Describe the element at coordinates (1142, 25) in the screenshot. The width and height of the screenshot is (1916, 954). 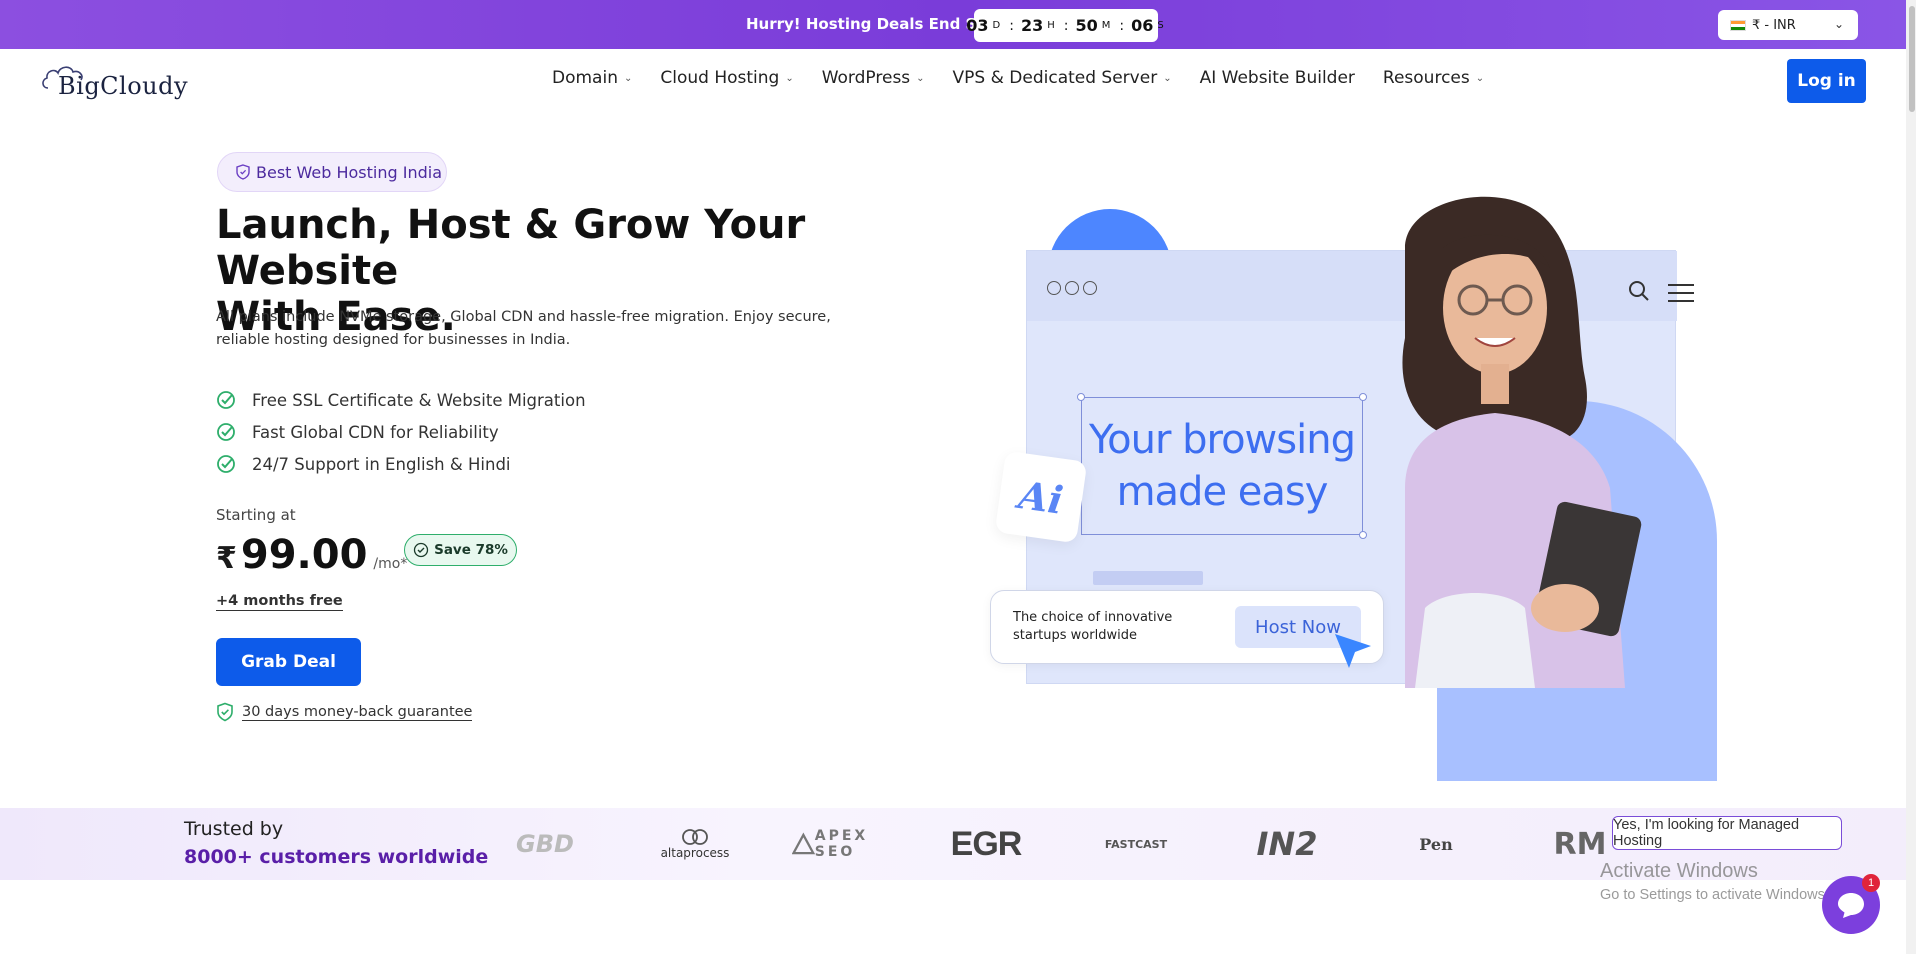
I see `countdown-seconds: 06` at that location.